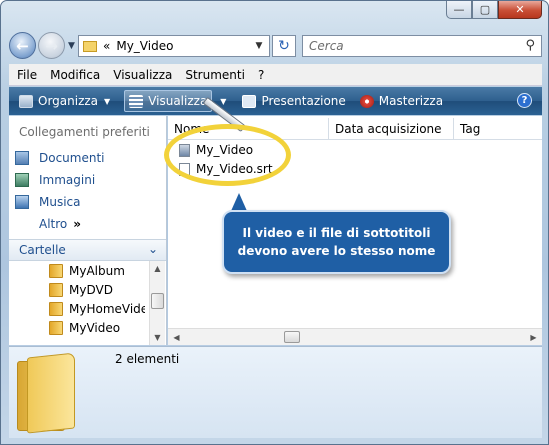  Describe the element at coordinates (22, 180) in the screenshot. I see `pictures-icon` at that location.